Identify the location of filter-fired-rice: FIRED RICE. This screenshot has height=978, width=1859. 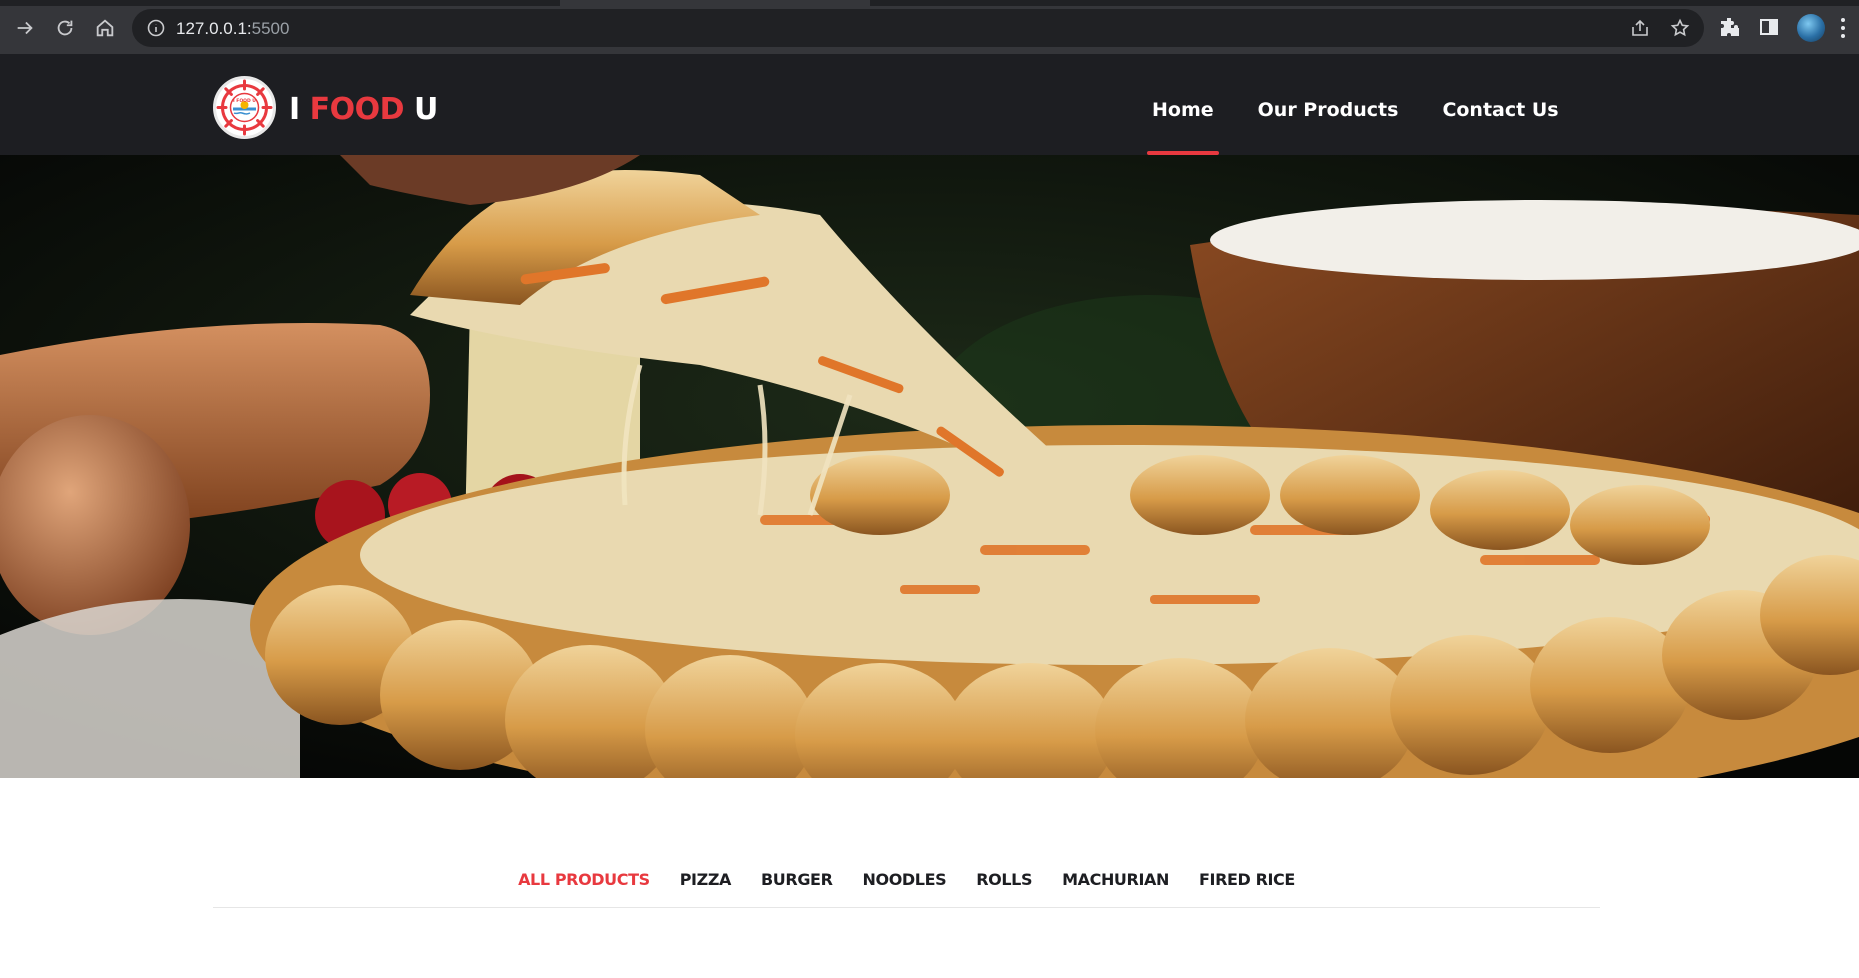
(1247, 887).